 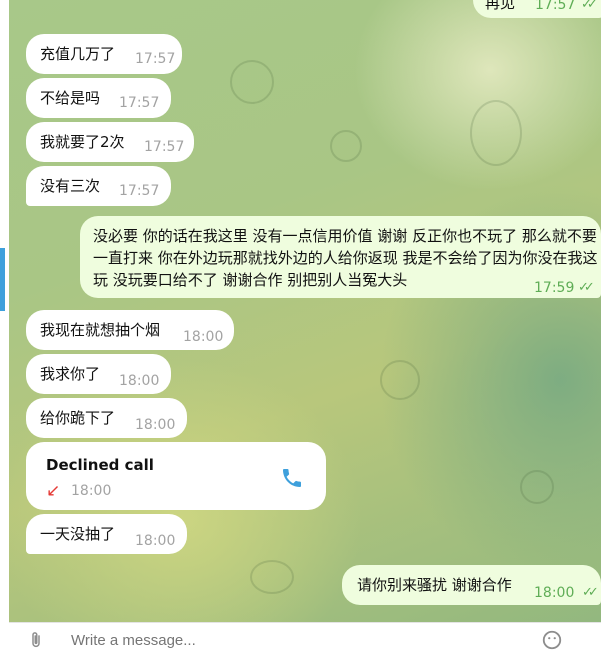 I want to click on paperclip-icon, so click(x=36, y=642).